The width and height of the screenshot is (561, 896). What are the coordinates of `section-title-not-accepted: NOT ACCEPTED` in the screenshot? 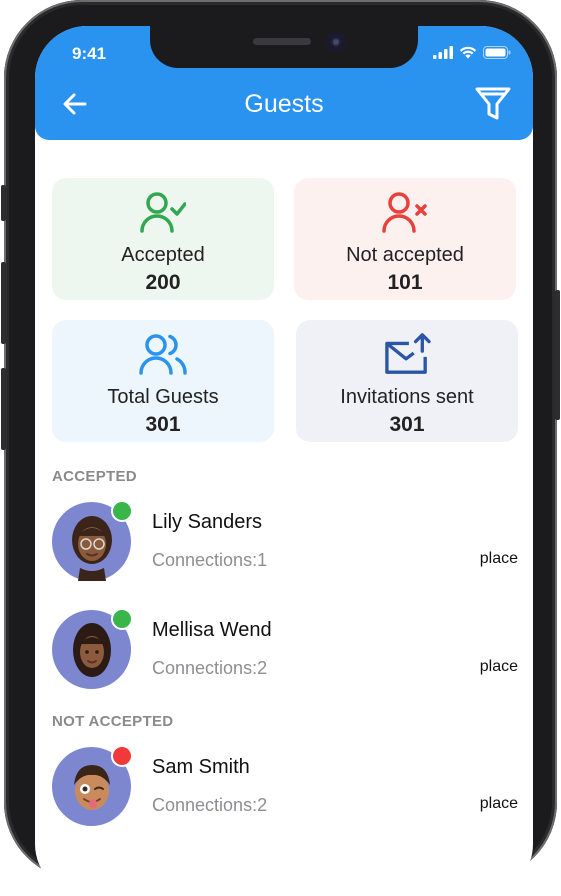 It's located at (113, 721).